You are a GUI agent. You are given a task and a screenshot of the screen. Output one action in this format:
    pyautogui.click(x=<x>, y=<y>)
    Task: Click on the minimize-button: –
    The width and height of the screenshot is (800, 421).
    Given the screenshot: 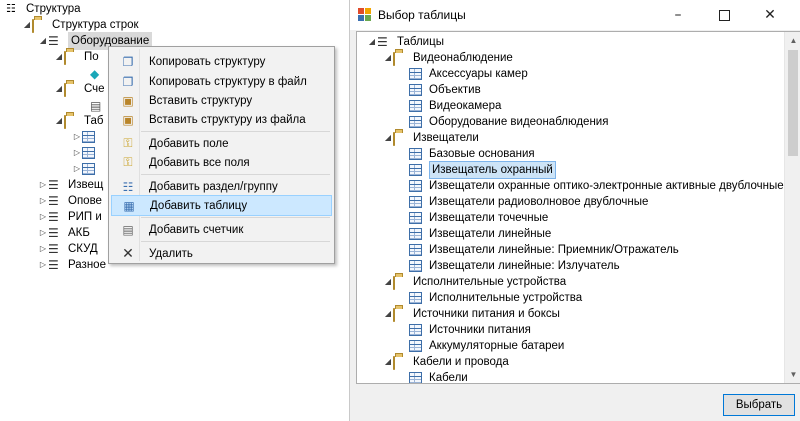 What is the action you would take?
    pyautogui.click(x=678, y=15)
    